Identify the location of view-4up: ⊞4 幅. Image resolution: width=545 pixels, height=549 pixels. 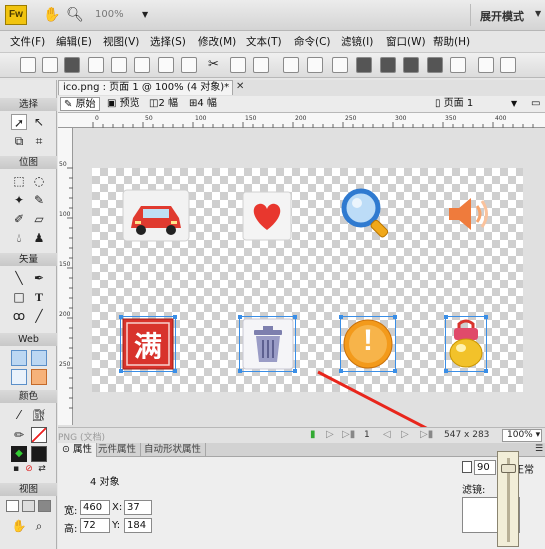
(203, 104).